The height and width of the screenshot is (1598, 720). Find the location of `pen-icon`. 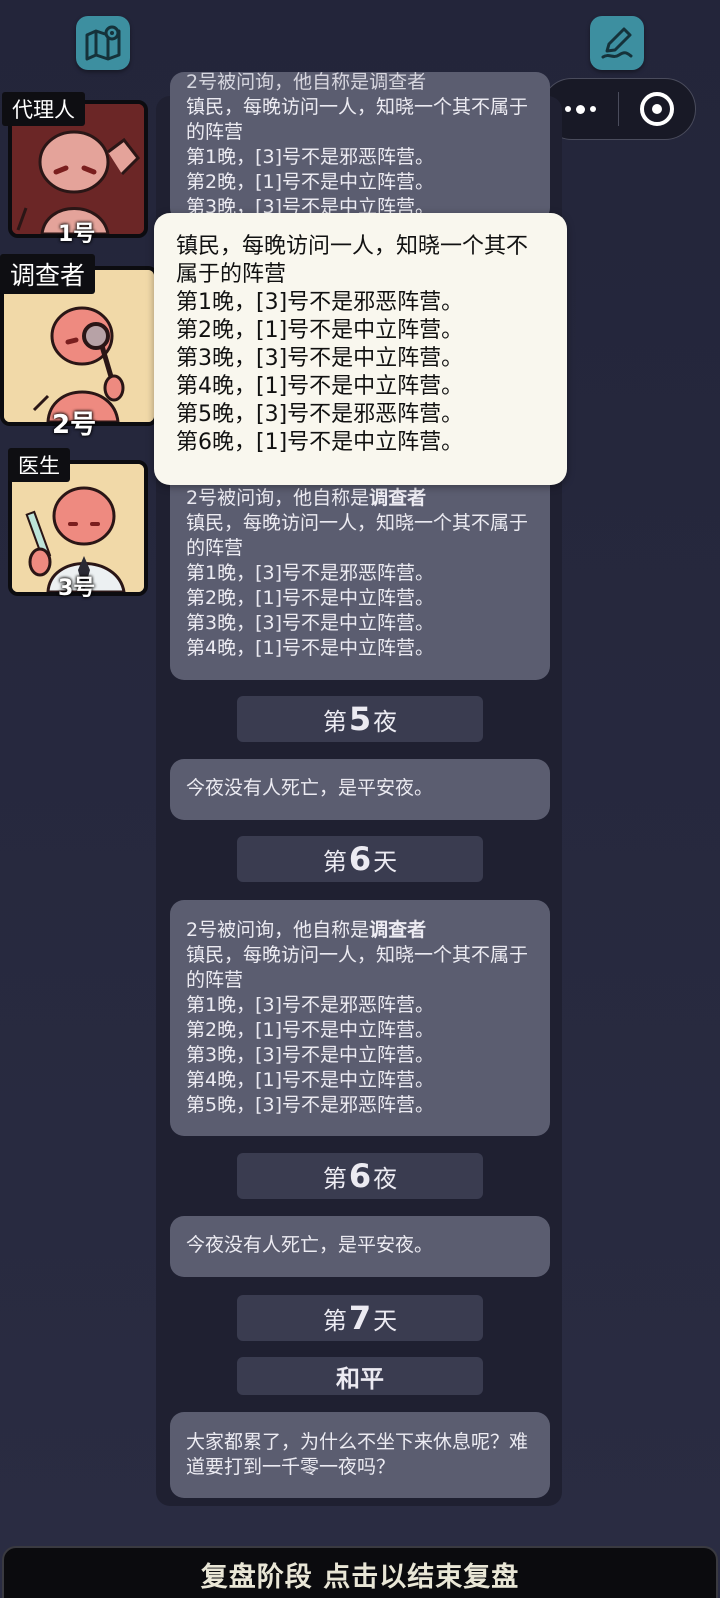

pen-icon is located at coordinates (617, 43).